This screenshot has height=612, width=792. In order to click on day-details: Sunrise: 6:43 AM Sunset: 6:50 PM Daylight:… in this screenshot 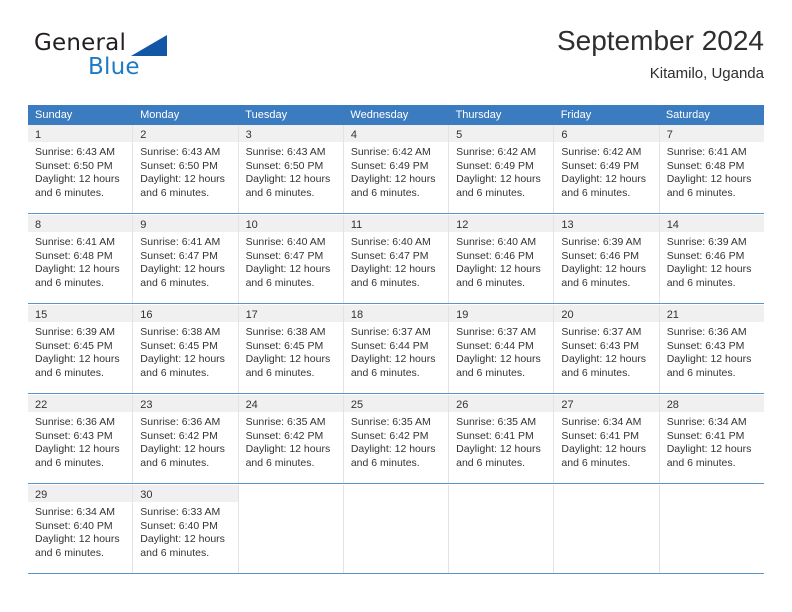, I will do `click(80, 171)`.